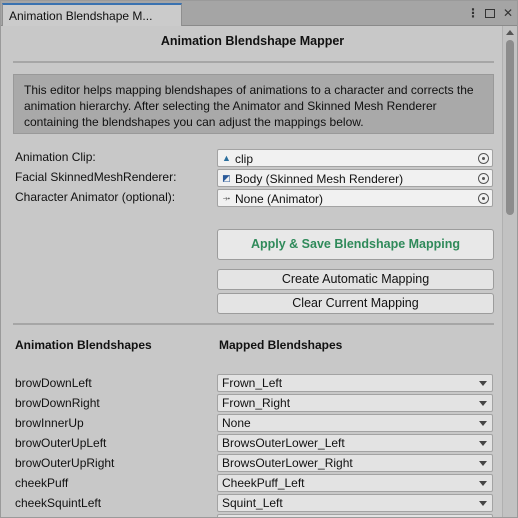 The image size is (518, 518). Describe the element at coordinates (226, 158) in the screenshot. I see `animation-clip-icon: ▲` at that location.